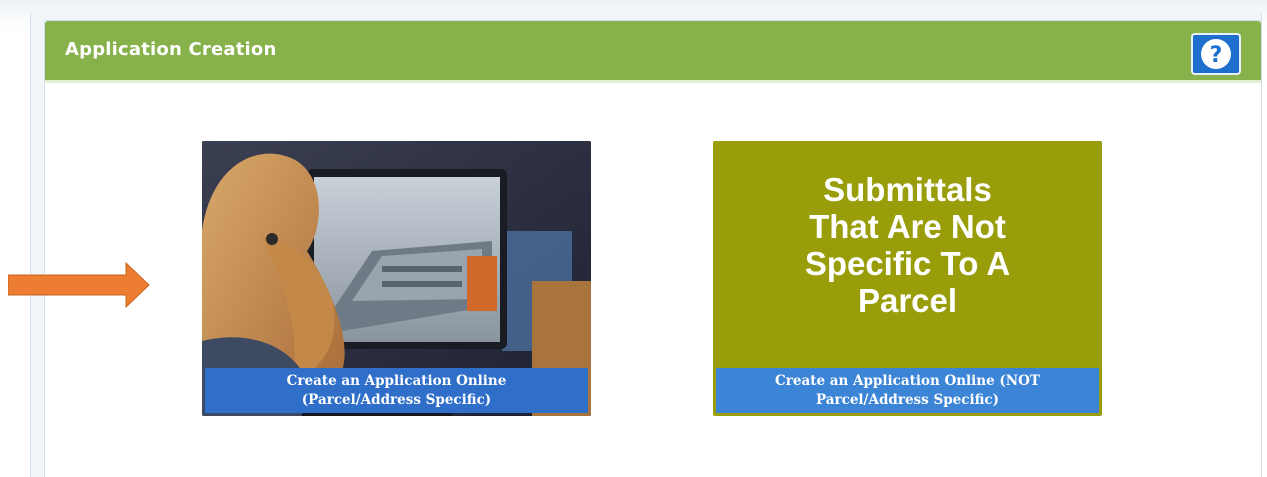 This screenshot has height=477, width=1267. What do you see at coordinates (907, 300) in the screenshot?
I see `heading-line: Parcel` at bounding box center [907, 300].